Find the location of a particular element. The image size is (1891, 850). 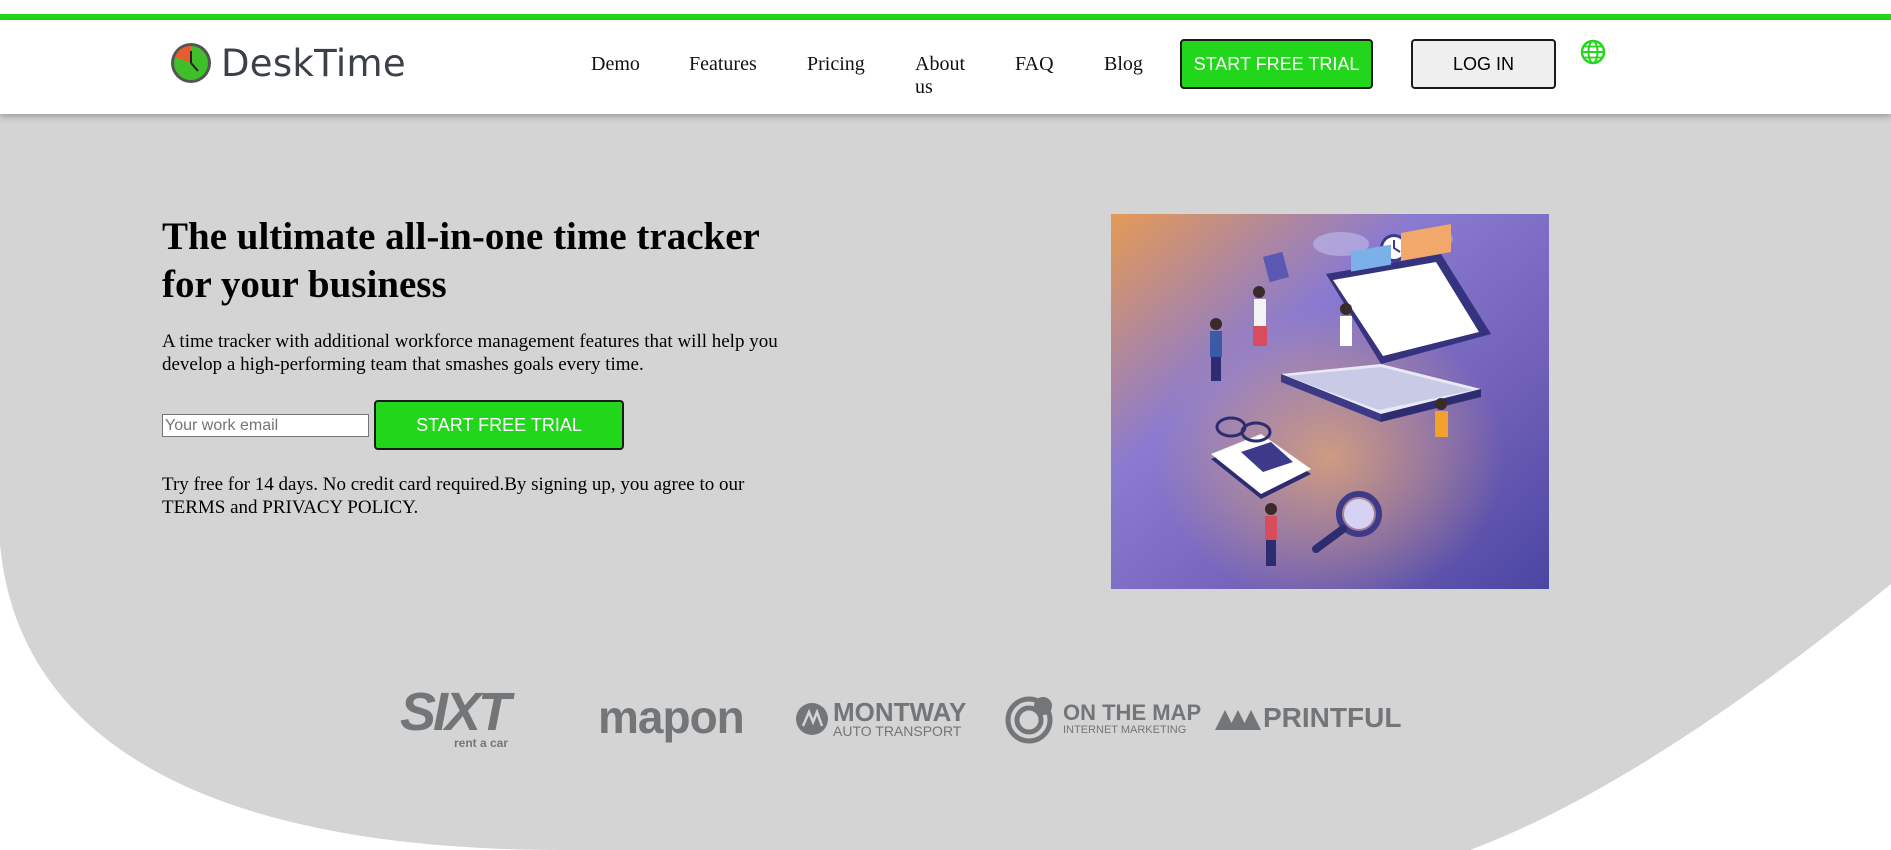

on-the-map-tagline: INTERNET MARKETING is located at coordinates (1125, 730).